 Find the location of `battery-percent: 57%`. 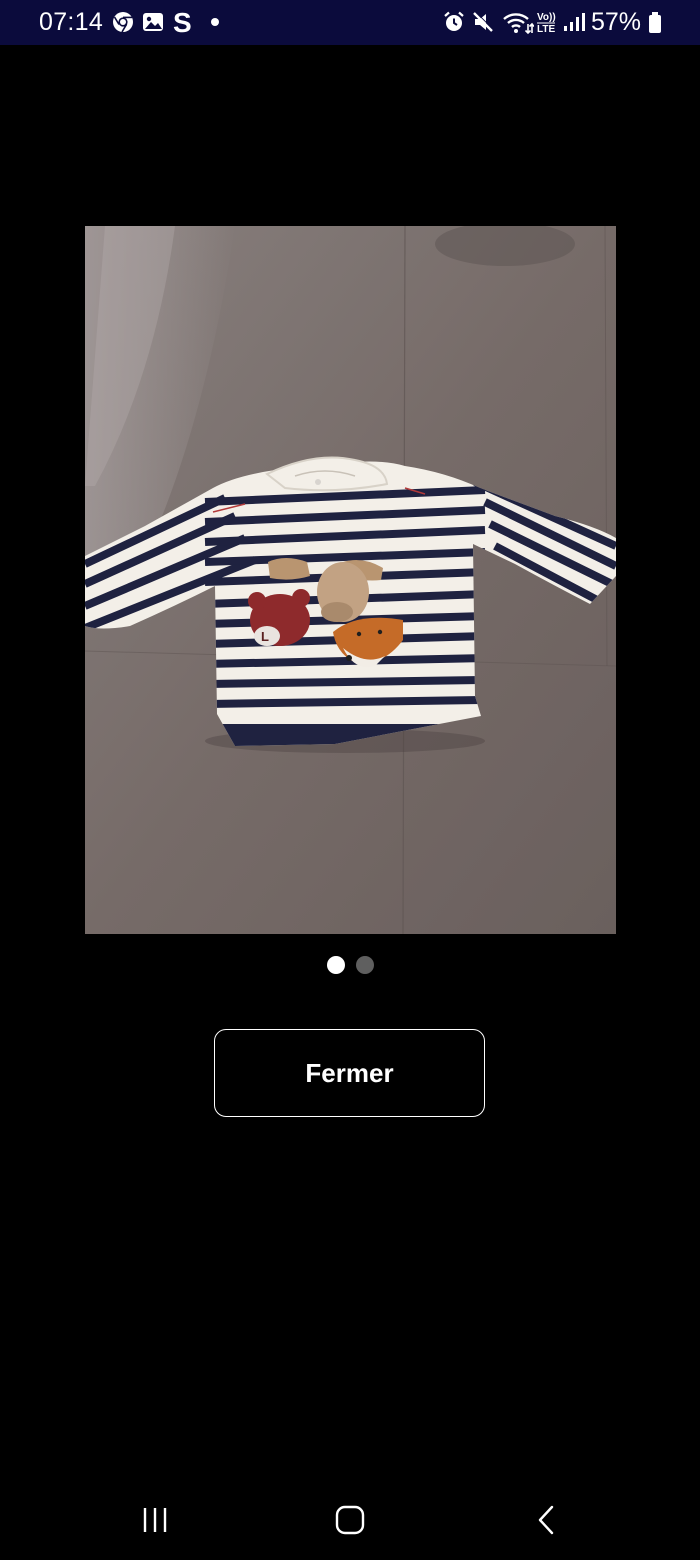

battery-percent: 57% is located at coordinates (616, 22).